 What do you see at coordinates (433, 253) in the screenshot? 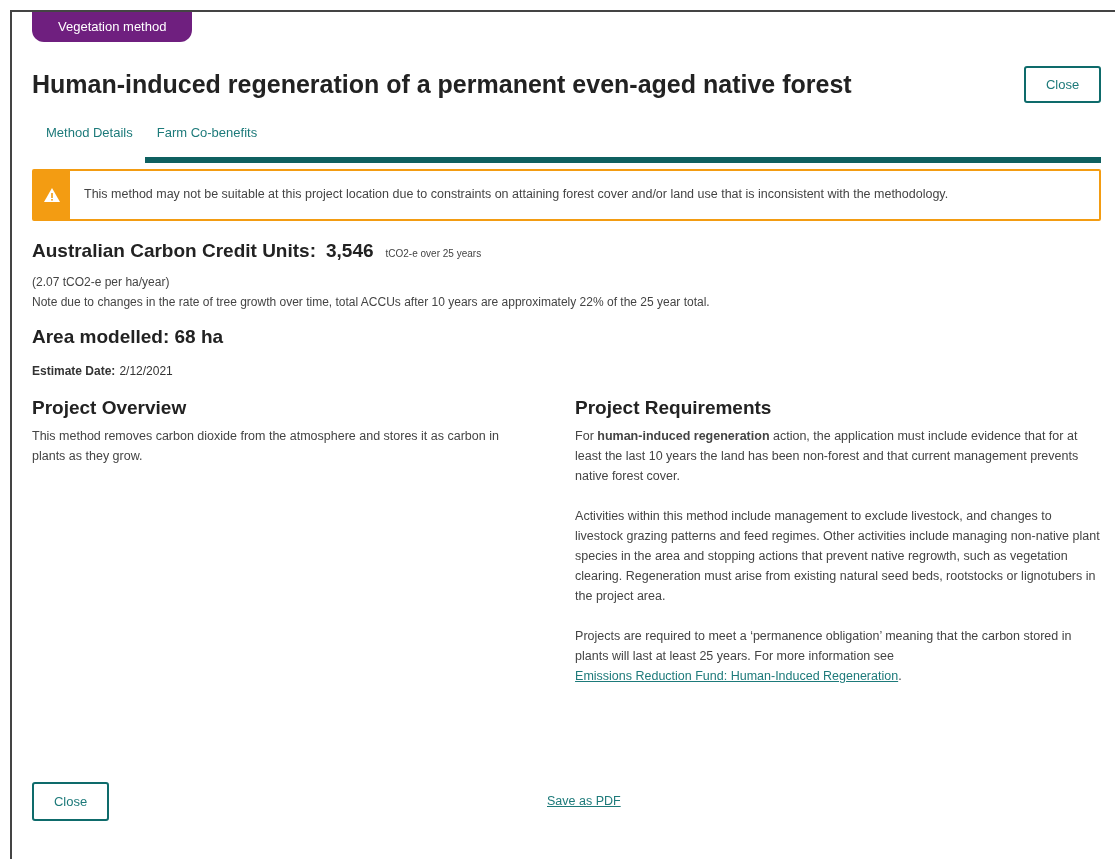
I see `accu-unit: tCO2-e over 25 years` at bounding box center [433, 253].